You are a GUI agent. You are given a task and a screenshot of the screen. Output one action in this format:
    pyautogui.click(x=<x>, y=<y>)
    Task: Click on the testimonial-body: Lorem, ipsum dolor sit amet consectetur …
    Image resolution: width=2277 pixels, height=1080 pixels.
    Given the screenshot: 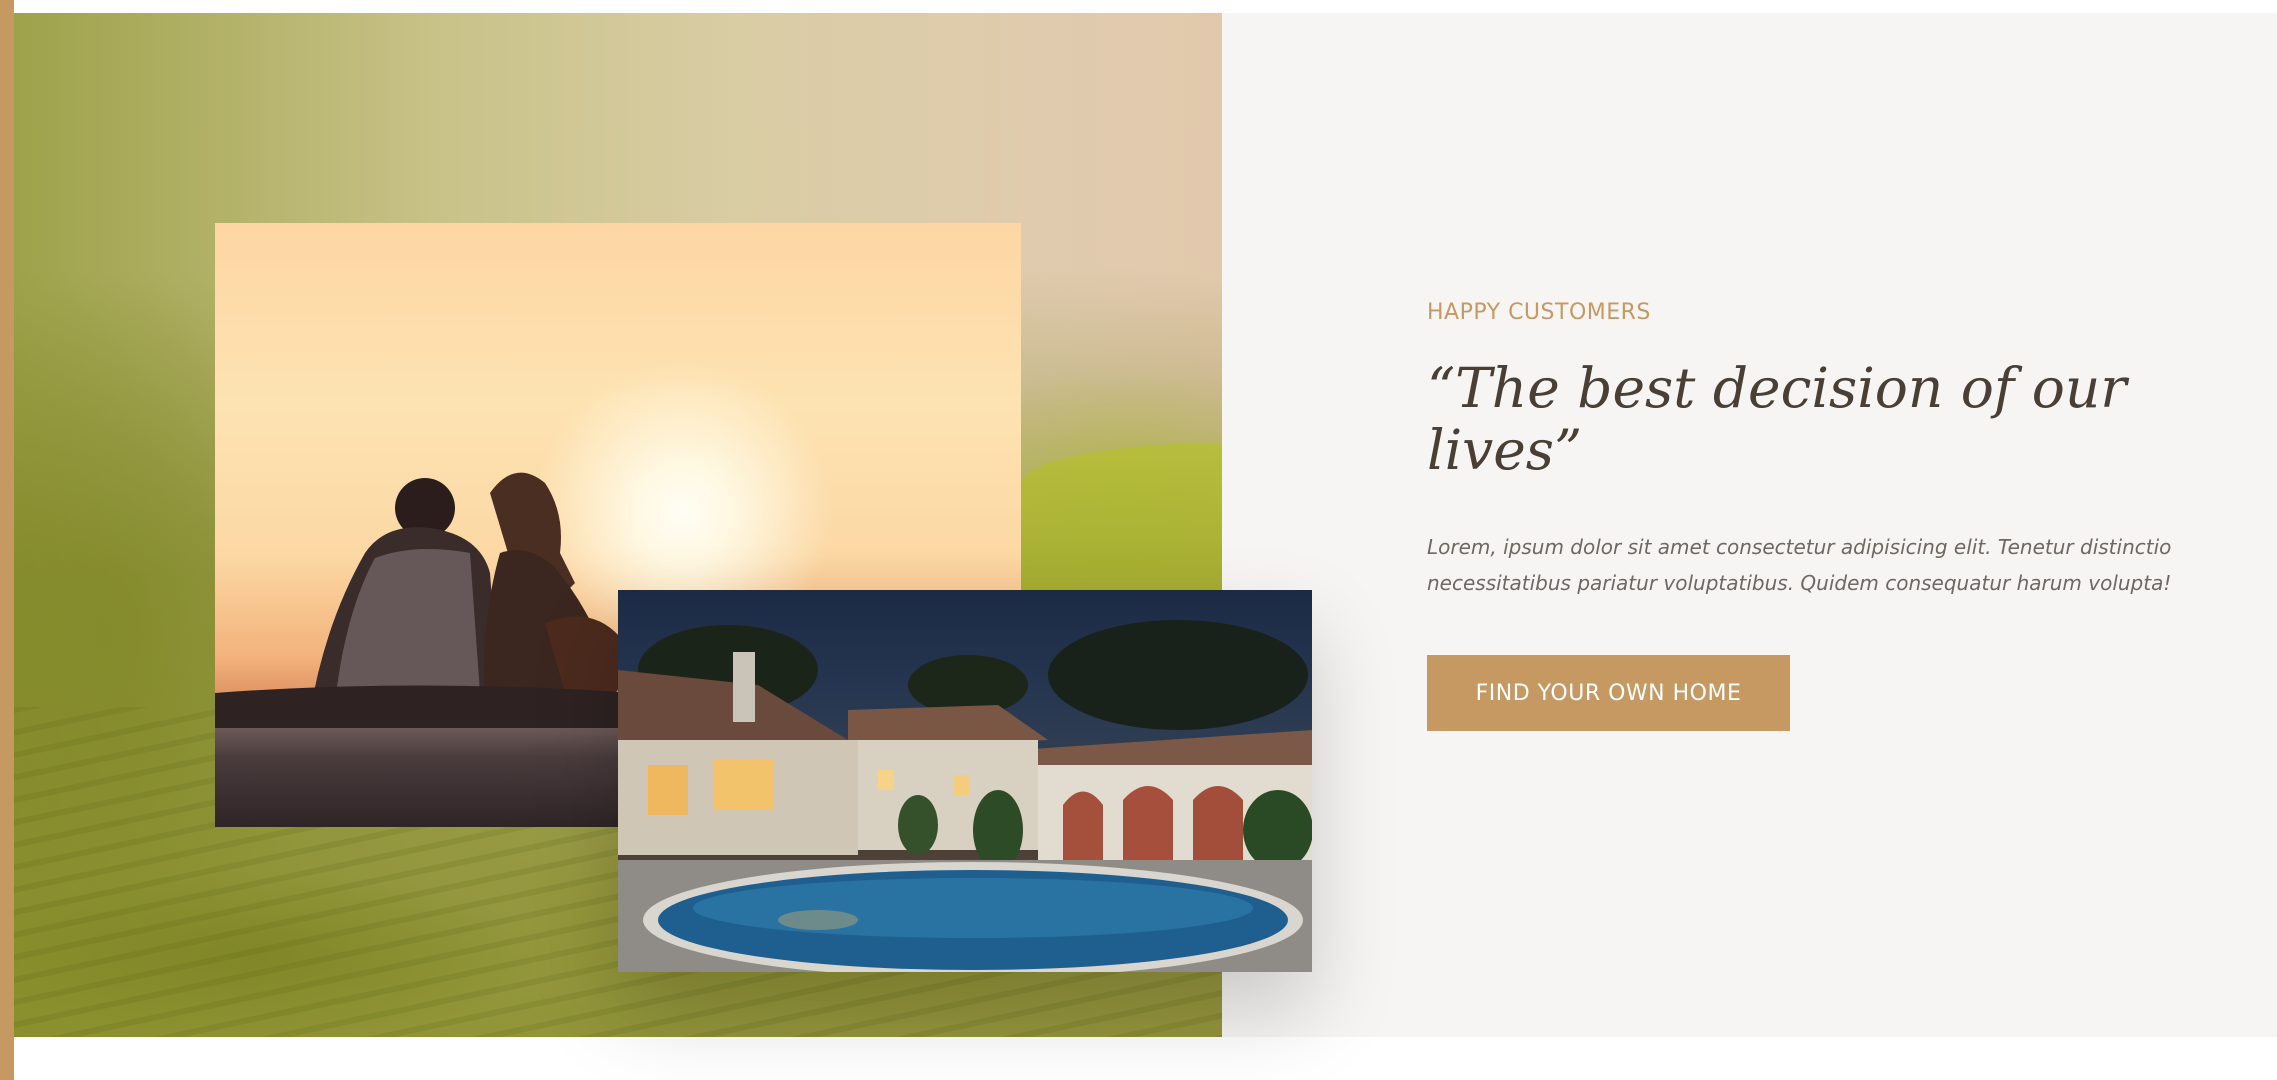 What is the action you would take?
    pyautogui.click(x=1799, y=565)
    